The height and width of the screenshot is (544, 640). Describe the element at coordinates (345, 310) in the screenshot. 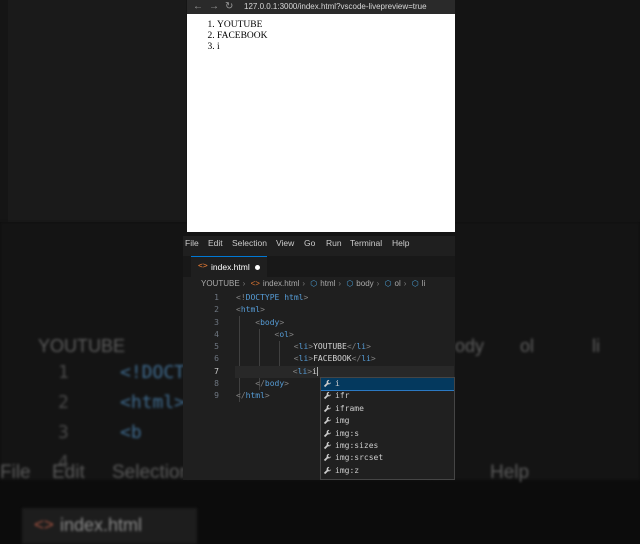

I see `code-line: <html>` at that location.